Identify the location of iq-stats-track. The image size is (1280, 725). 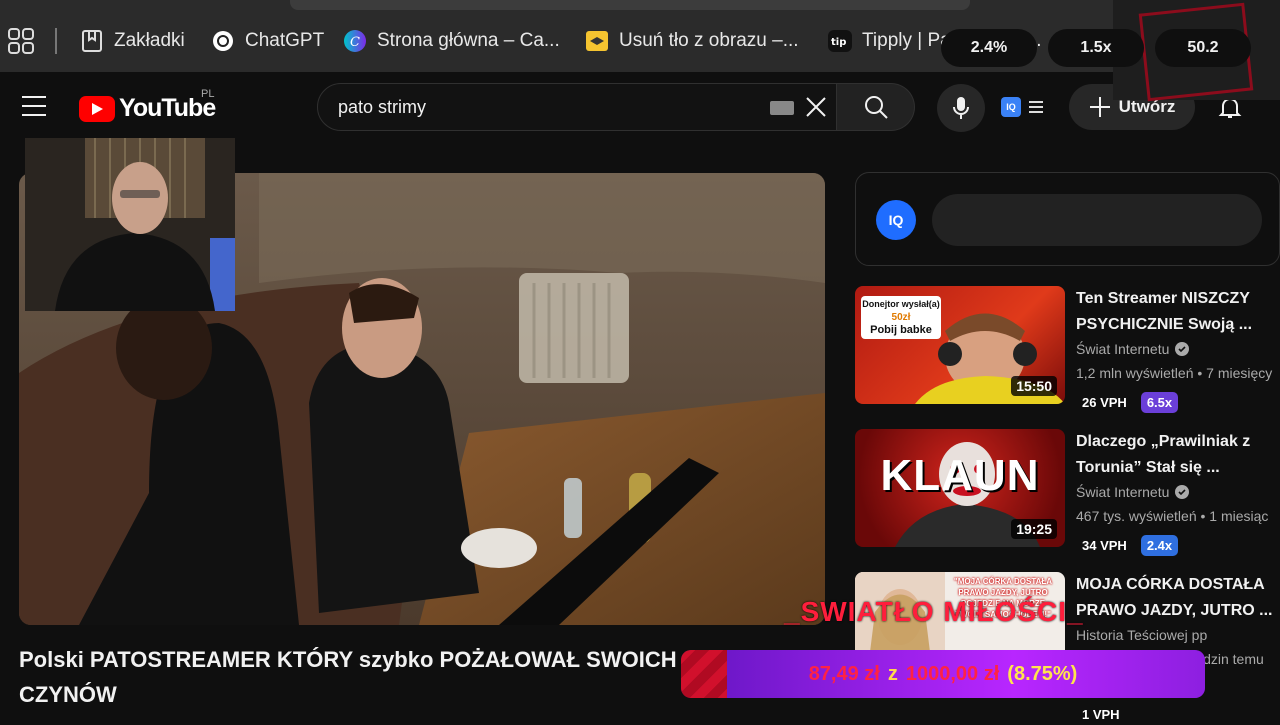
(1097, 220).